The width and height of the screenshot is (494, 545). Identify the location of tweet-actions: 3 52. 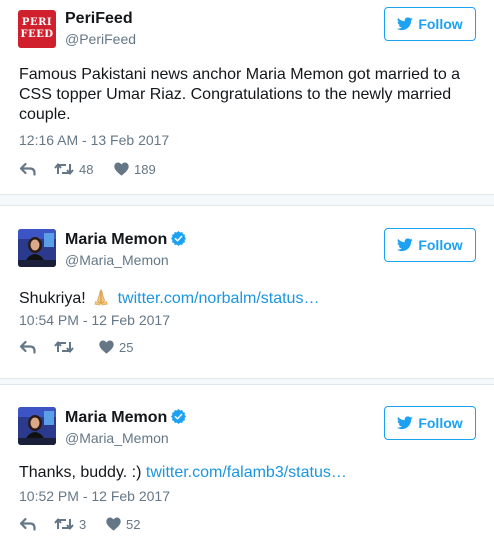
(79, 524).